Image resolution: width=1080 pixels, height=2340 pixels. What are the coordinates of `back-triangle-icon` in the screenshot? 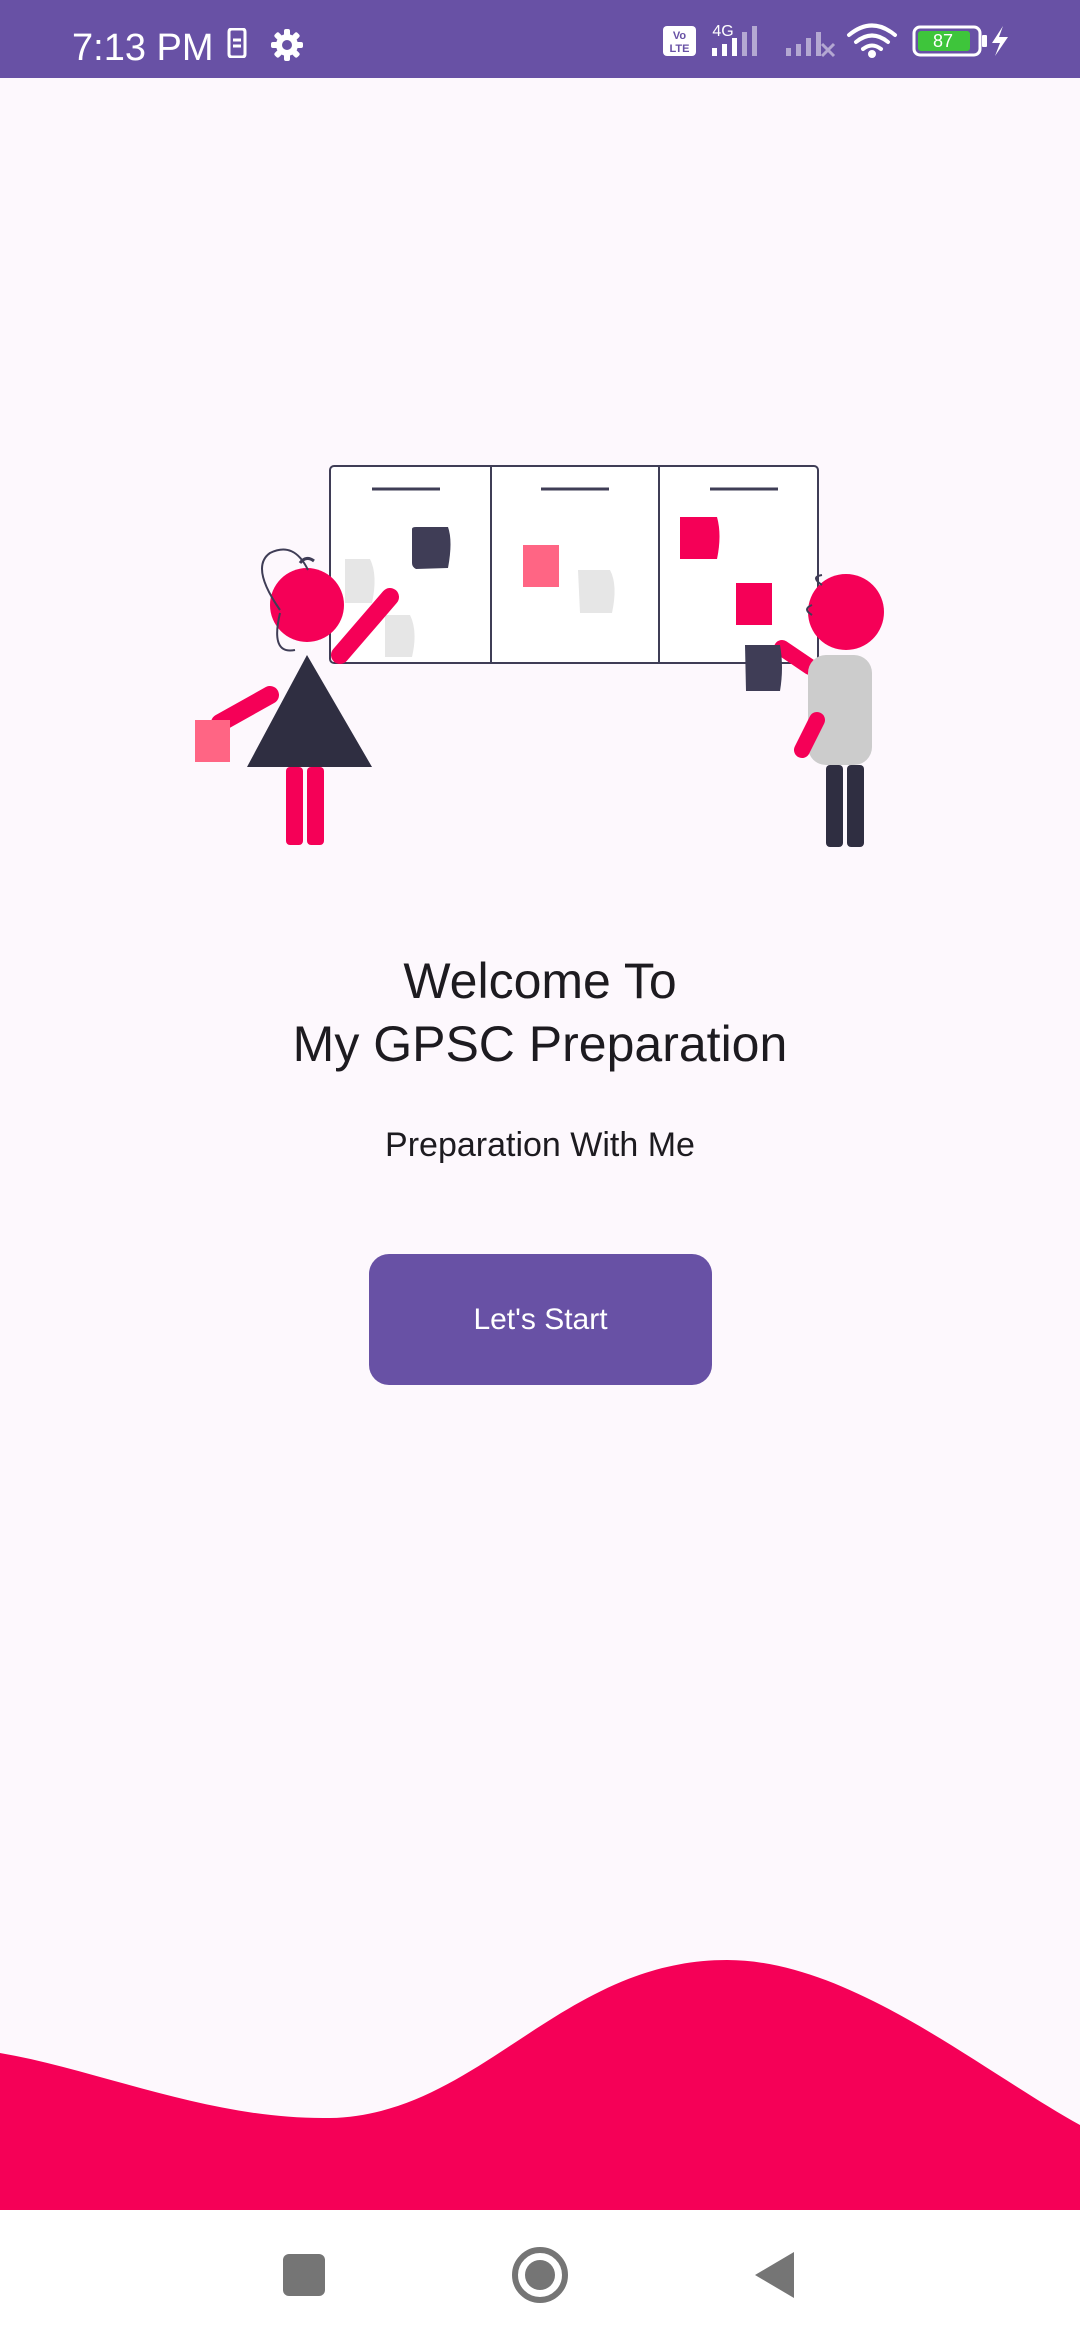 It's located at (775, 2275).